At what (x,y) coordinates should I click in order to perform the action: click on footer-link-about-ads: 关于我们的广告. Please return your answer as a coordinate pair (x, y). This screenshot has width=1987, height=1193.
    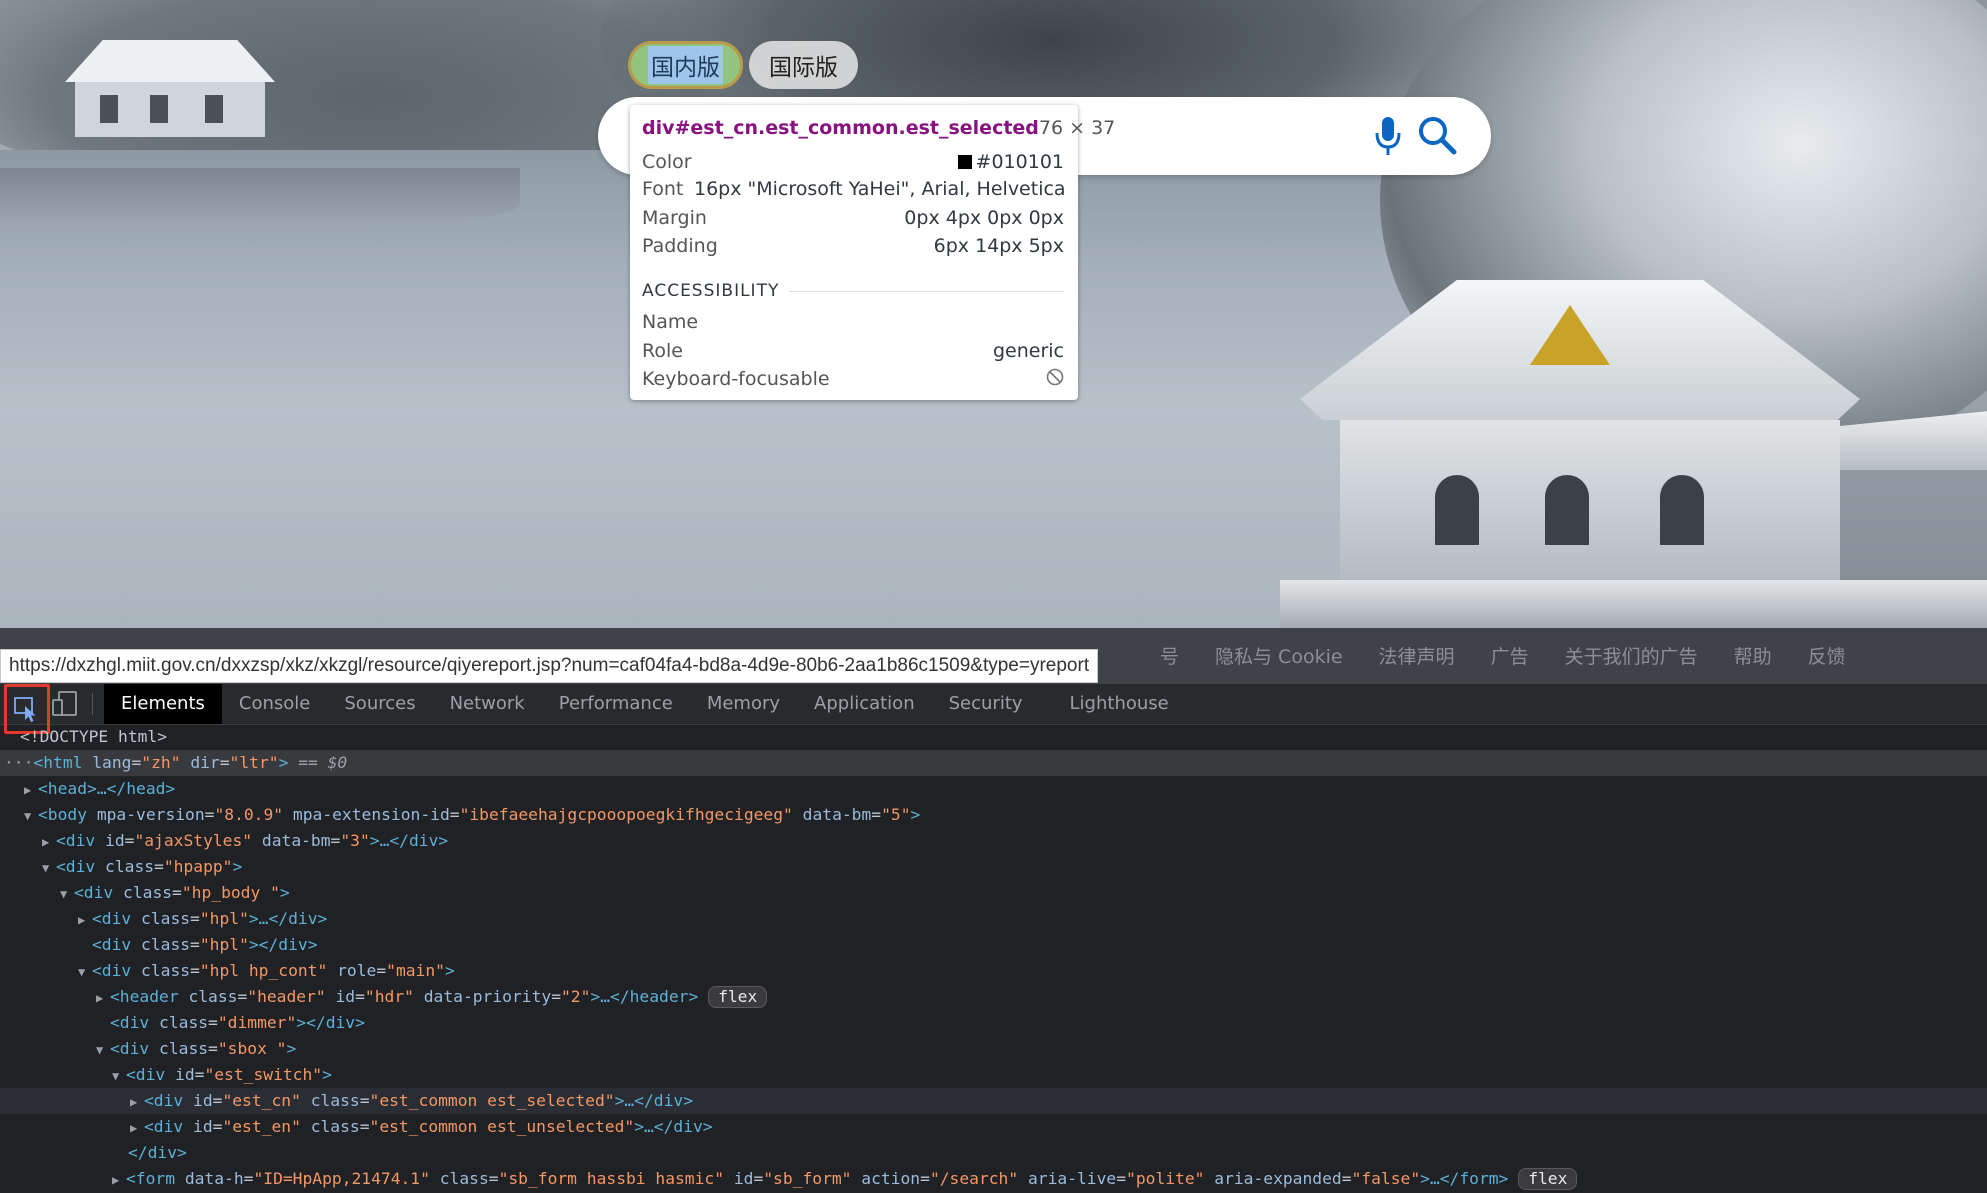
    Looking at the image, I should click on (1631, 655).